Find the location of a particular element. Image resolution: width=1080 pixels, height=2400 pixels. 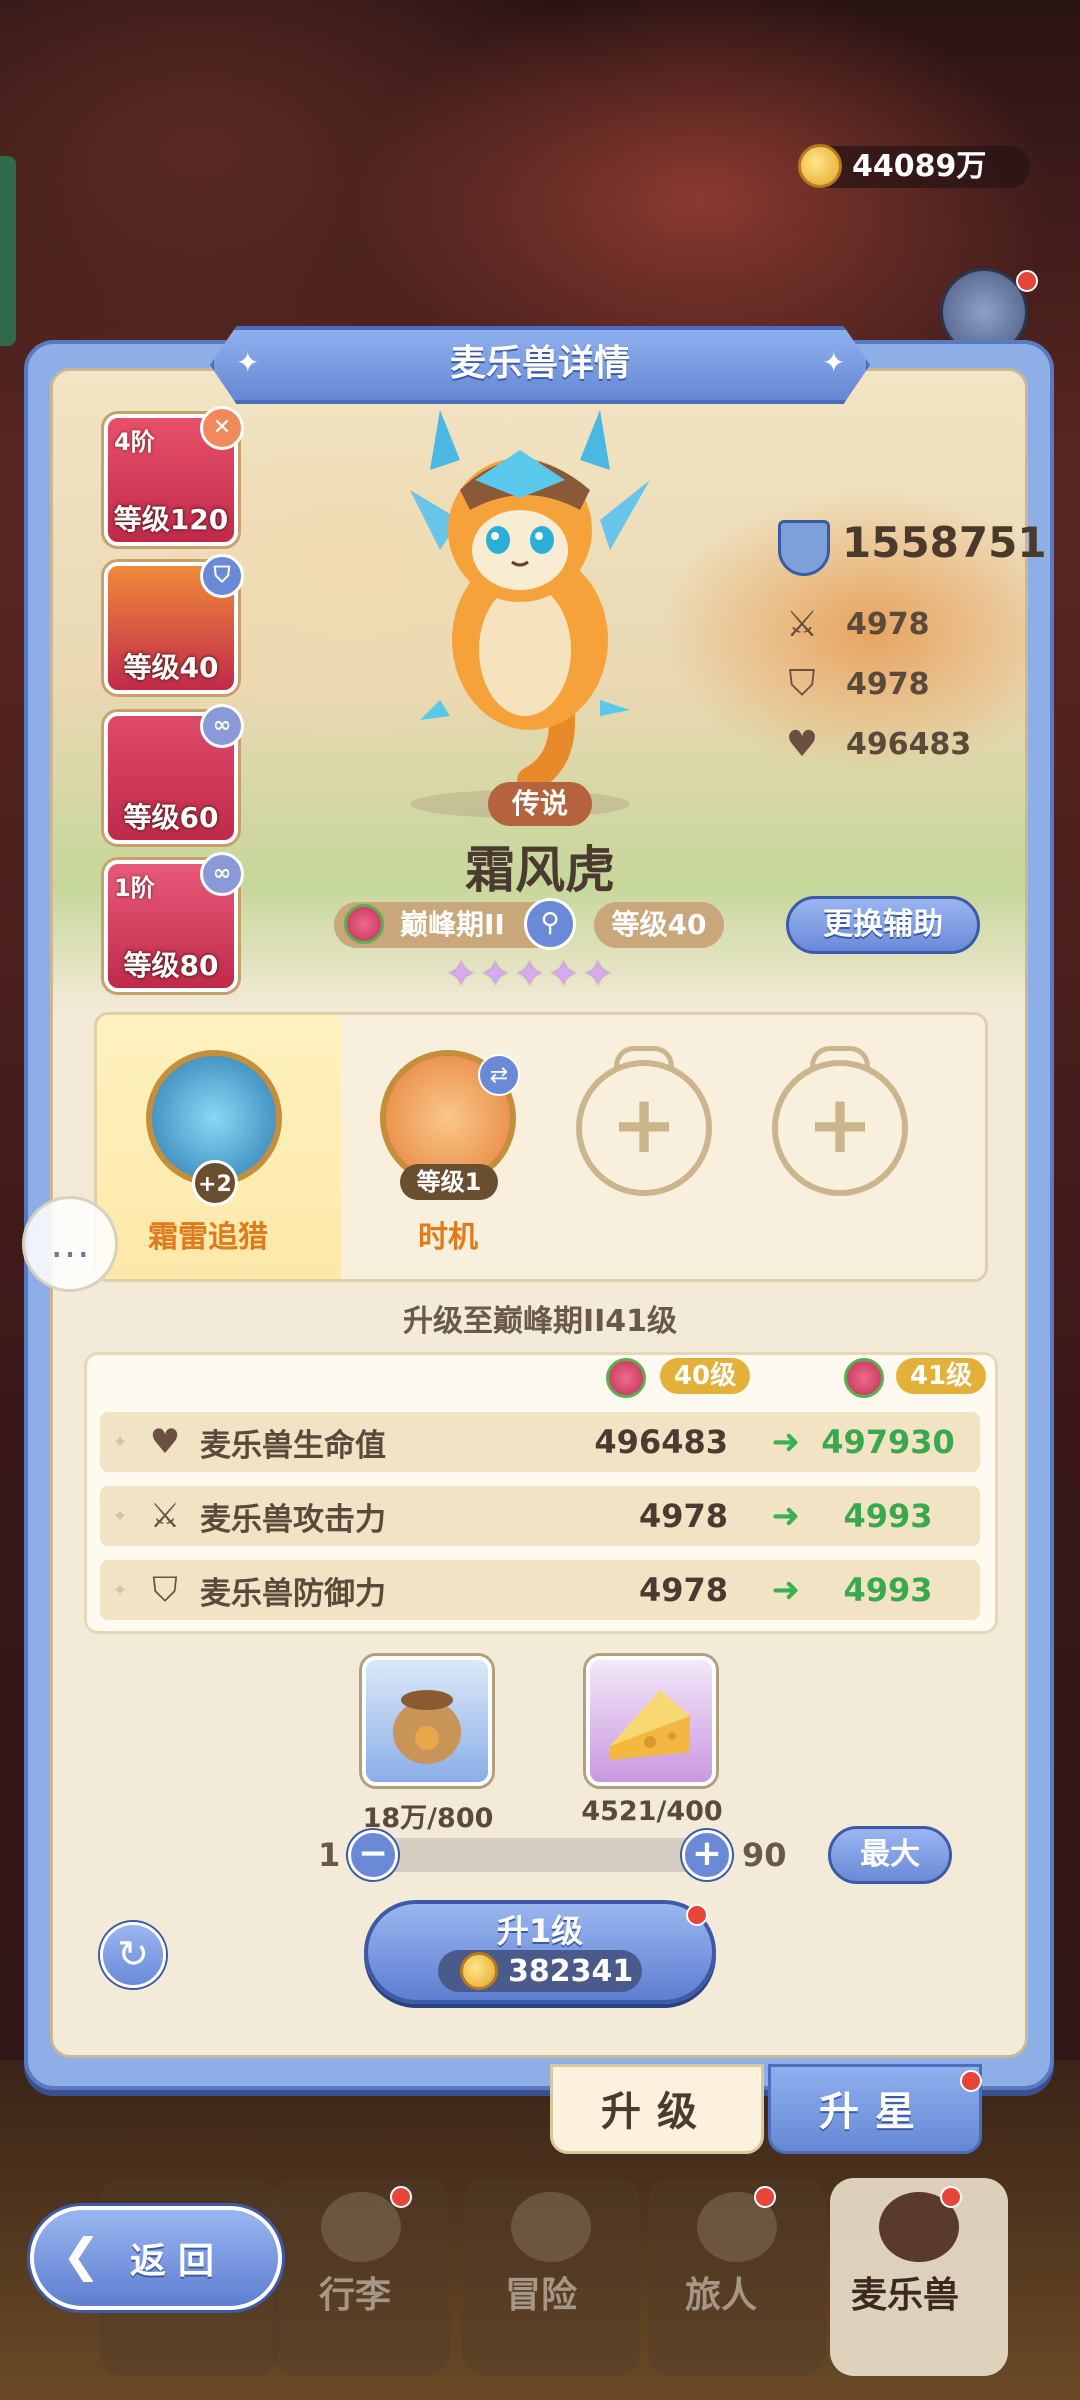

swap-helper-button: 更换辅助 is located at coordinates (883, 925).